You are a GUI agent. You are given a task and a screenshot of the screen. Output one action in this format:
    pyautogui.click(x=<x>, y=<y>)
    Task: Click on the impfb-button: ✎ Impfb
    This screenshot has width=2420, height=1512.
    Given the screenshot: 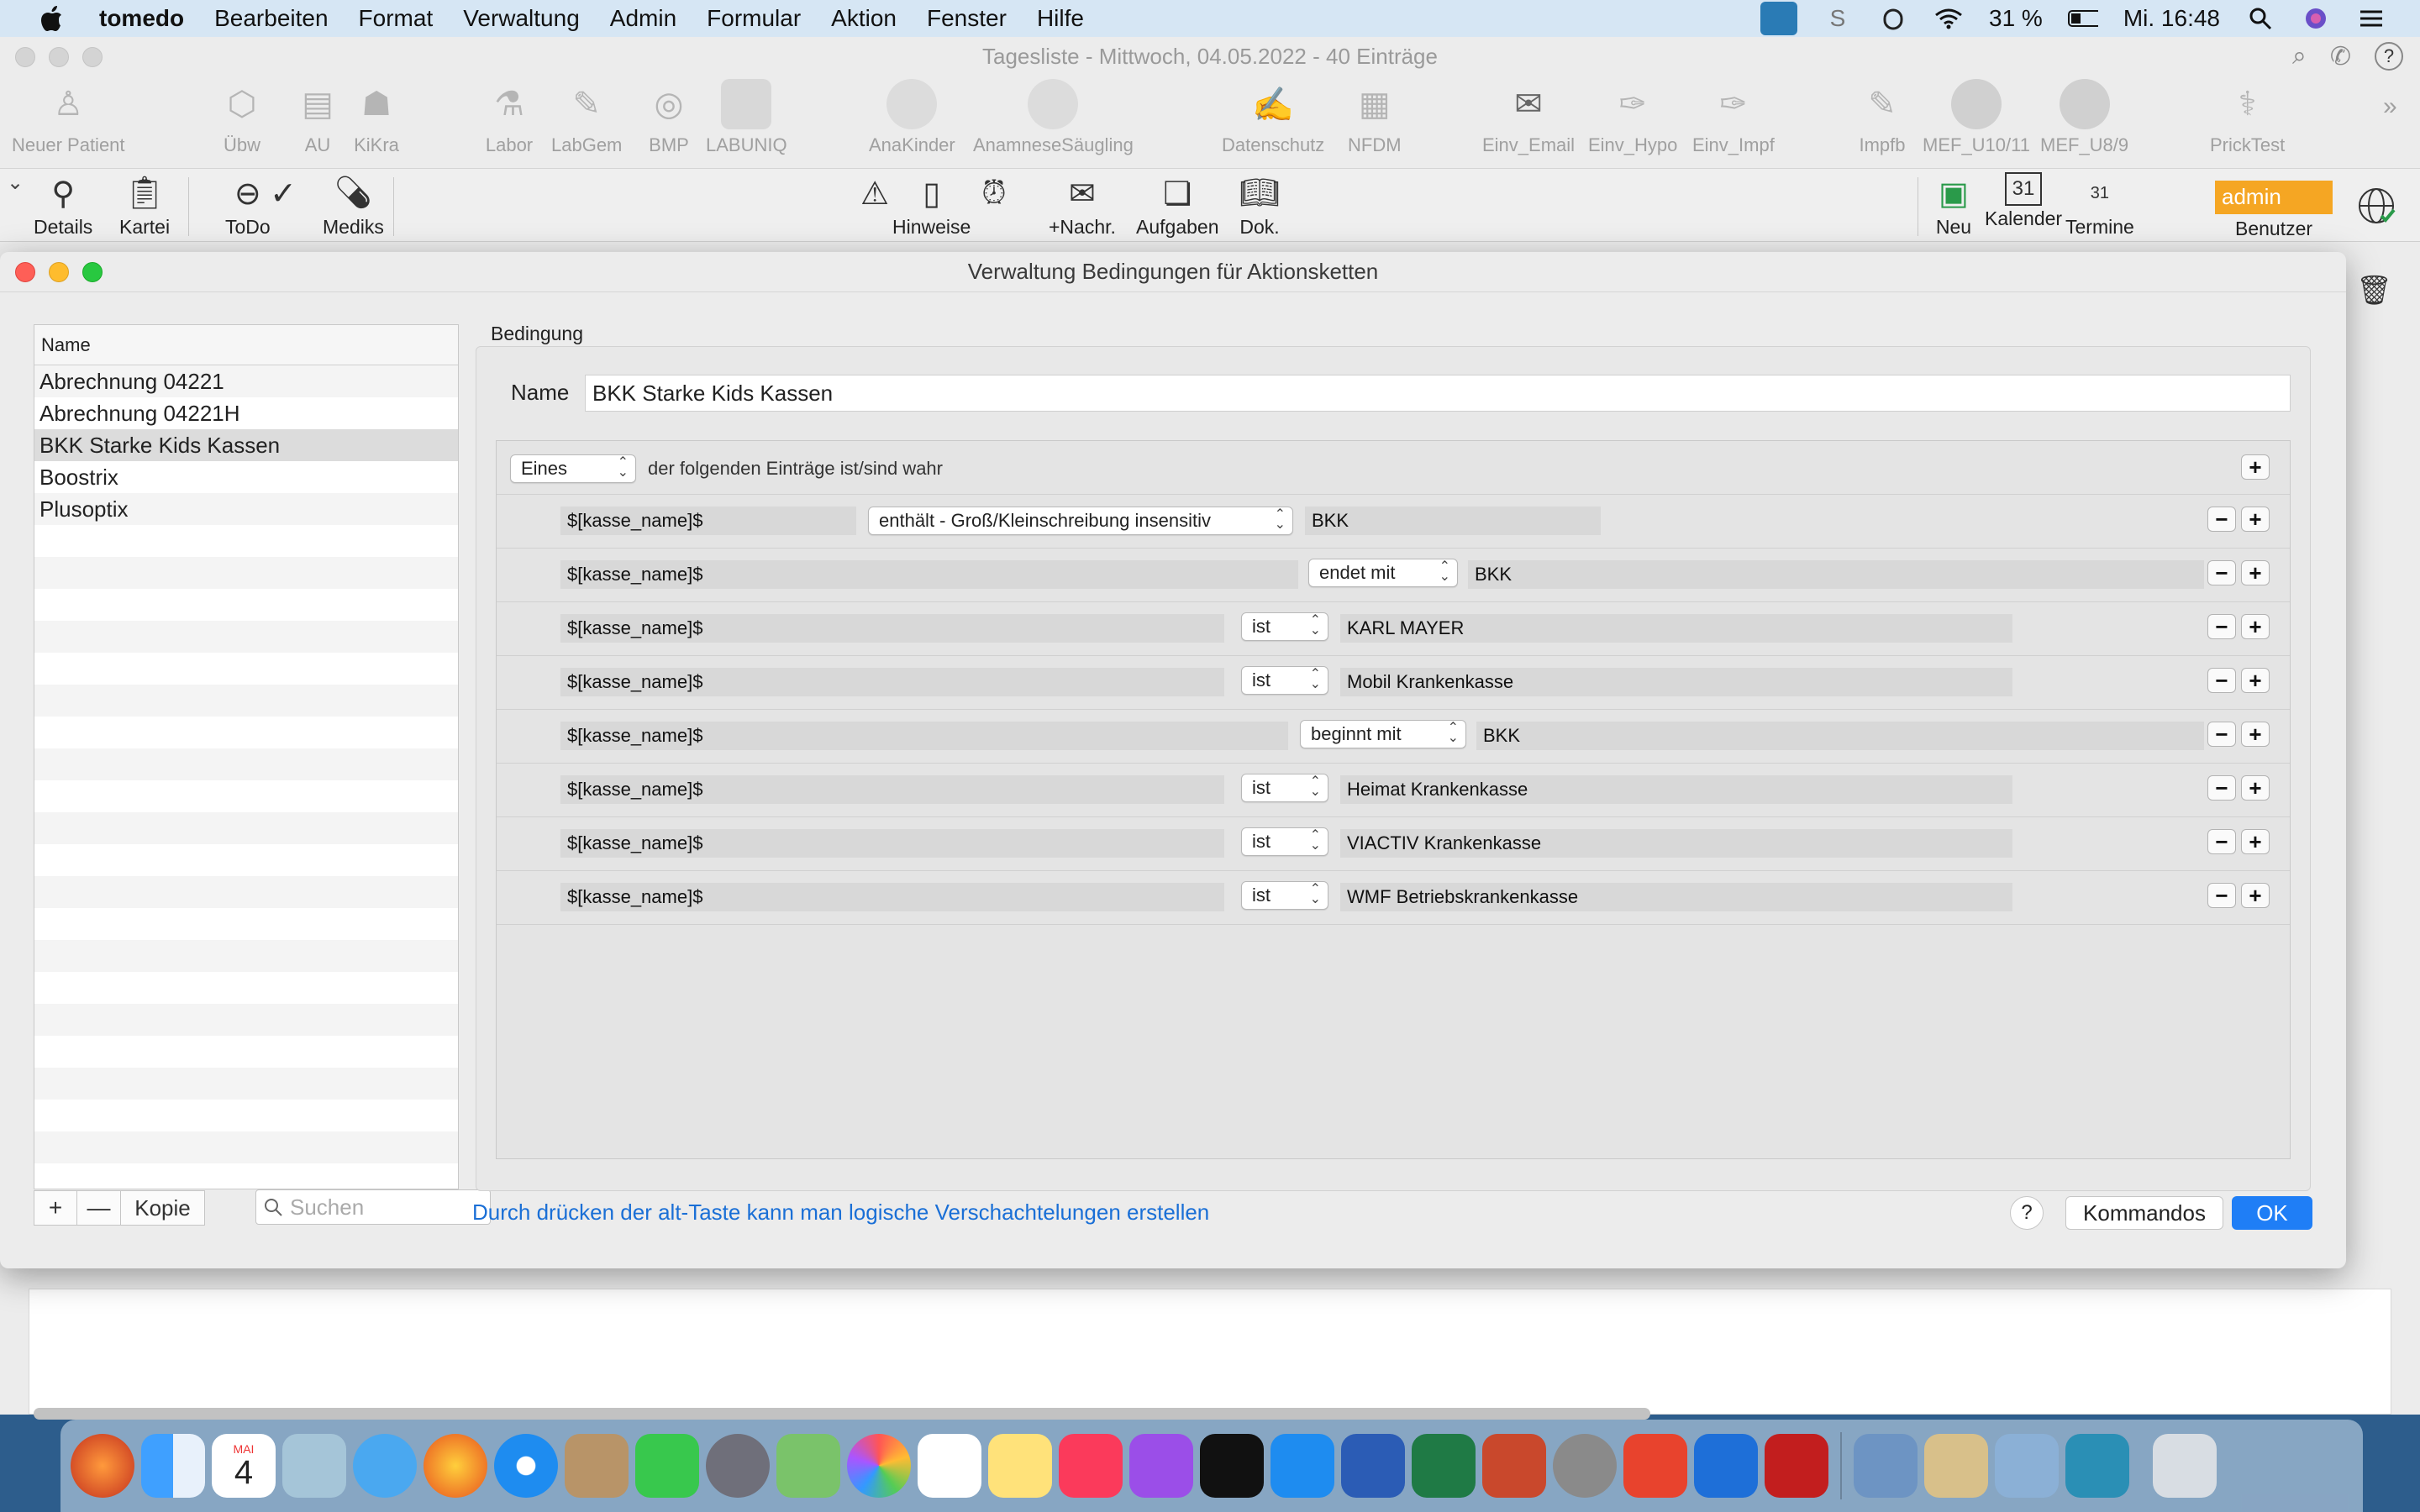 What is the action you would take?
    pyautogui.click(x=1882, y=117)
    